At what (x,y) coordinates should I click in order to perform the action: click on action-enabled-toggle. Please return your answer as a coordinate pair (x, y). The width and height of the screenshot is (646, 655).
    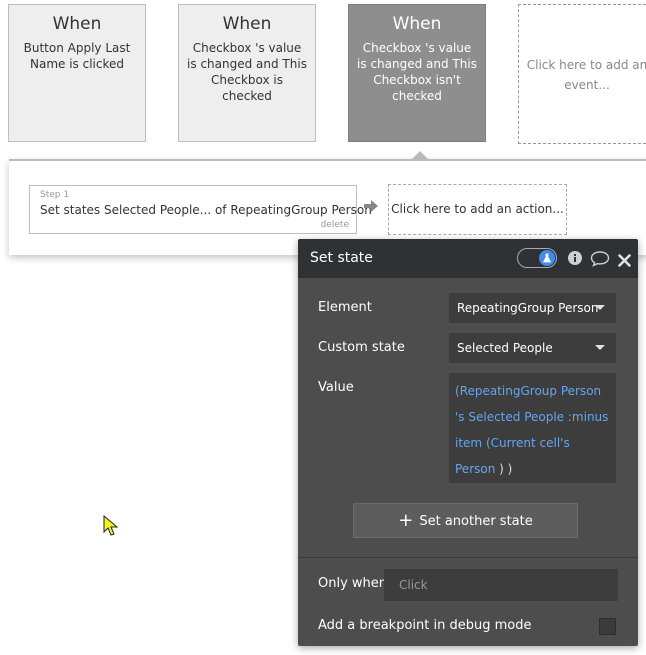
    Looking at the image, I should click on (537, 258).